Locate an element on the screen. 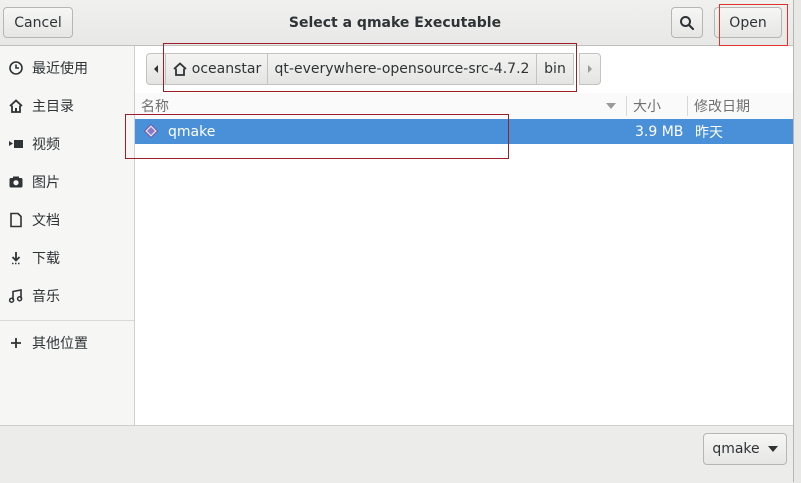  dialog-title: Select a qmake Executable is located at coordinates (395, 22).